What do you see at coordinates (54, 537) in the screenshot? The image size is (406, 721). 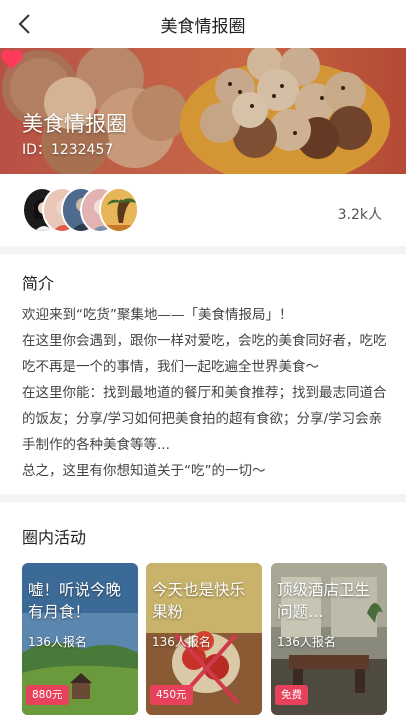 I see `activity-title: 圈内活动` at bounding box center [54, 537].